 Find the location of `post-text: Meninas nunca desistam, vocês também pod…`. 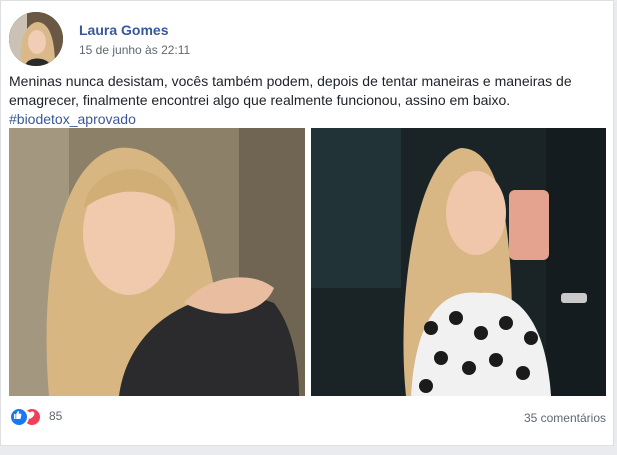

post-text: Meninas nunca desistam, vocês também pod… is located at coordinates (309, 100).